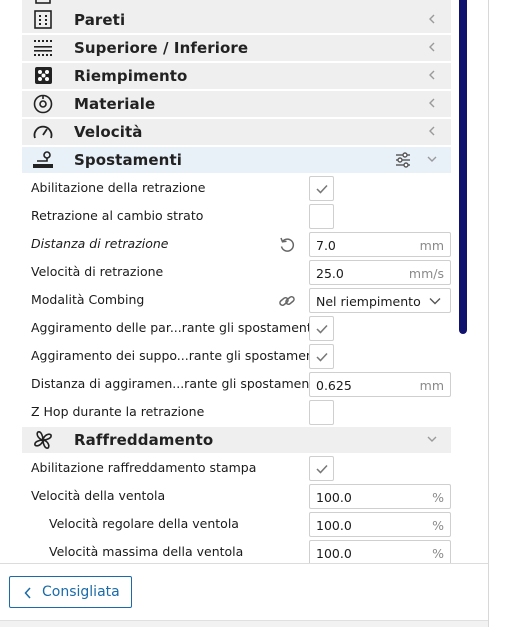 The image size is (517, 627). Describe the element at coordinates (43, 48) in the screenshot. I see `top-bottom-icon` at that location.